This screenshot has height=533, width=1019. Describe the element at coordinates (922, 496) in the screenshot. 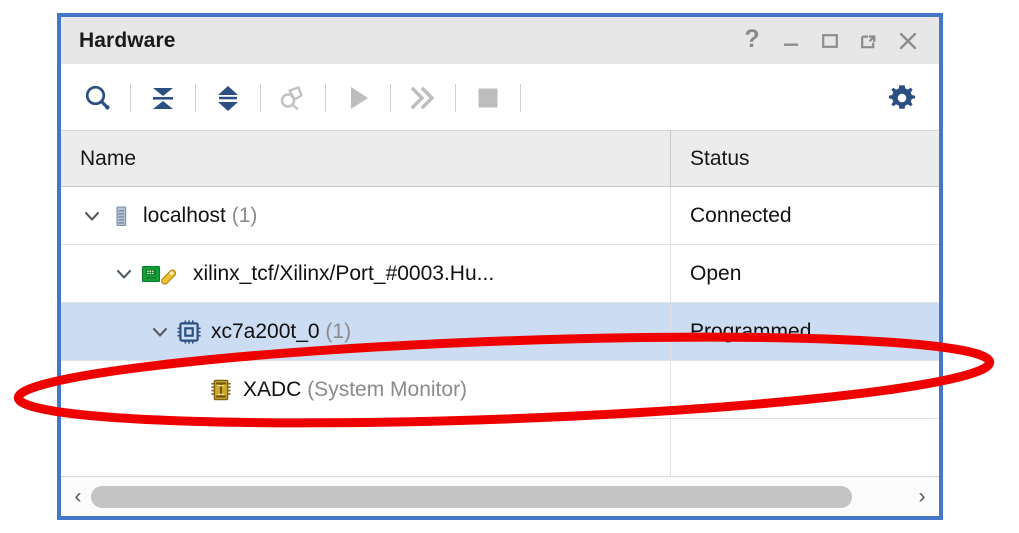

I see `scroll-right-arrow-icon: ›` at that location.